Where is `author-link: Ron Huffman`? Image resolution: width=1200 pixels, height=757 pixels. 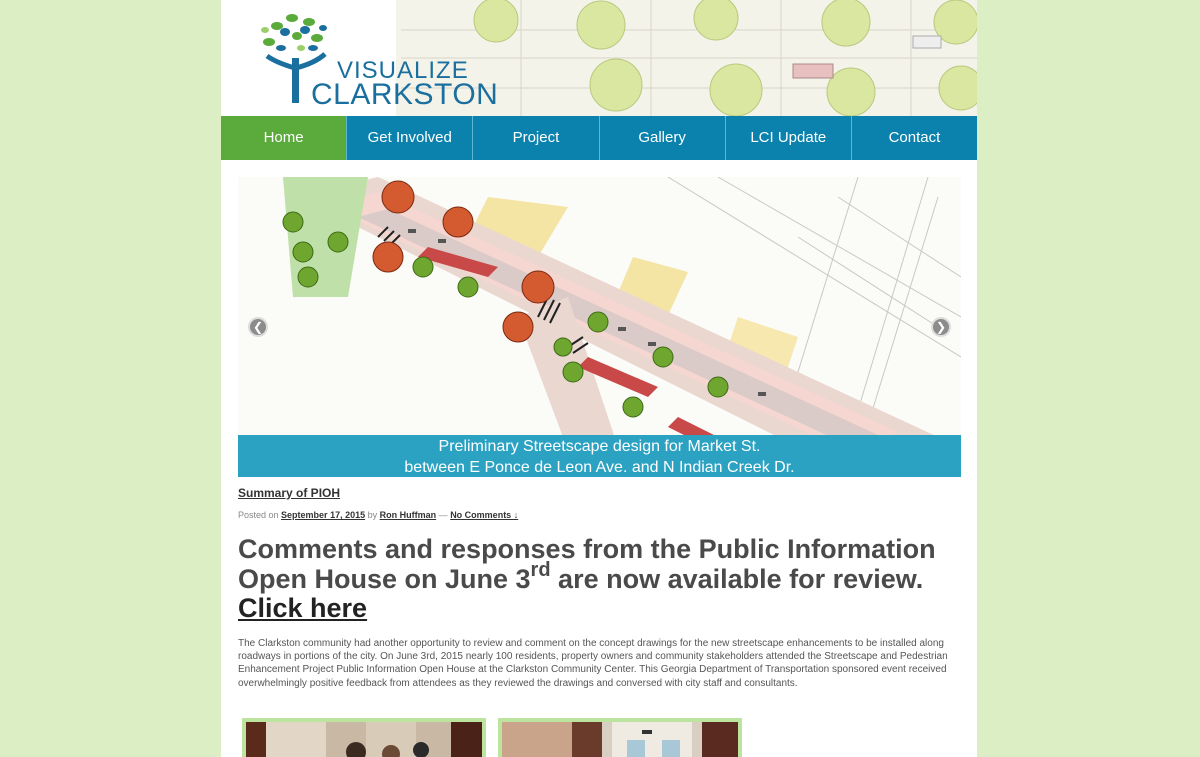 author-link: Ron Huffman is located at coordinates (408, 515).